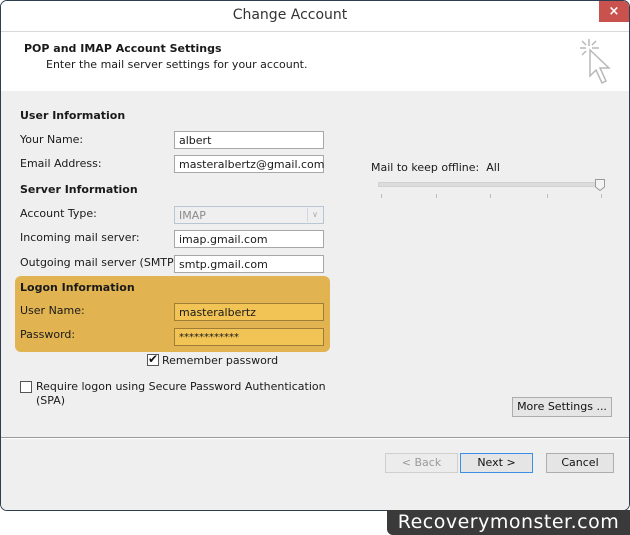  What do you see at coordinates (80, 237) in the screenshot?
I see `incoming-server-label: Incoming mail server:` at bounding box center [80, 237].